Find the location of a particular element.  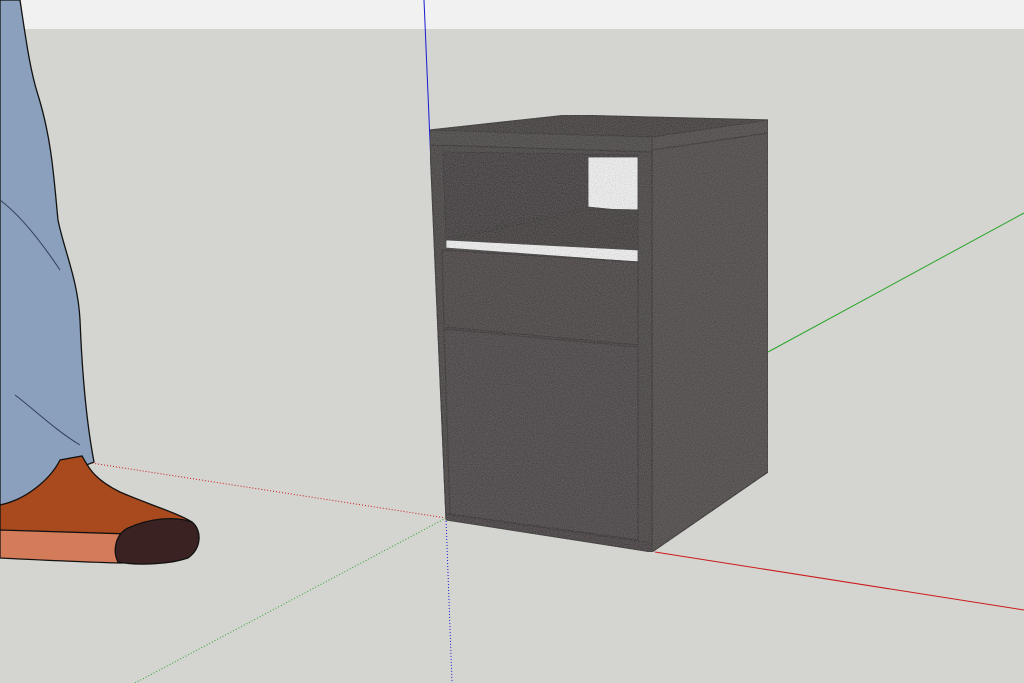

cabinet-side-panel is located at coordinates (710, 343).